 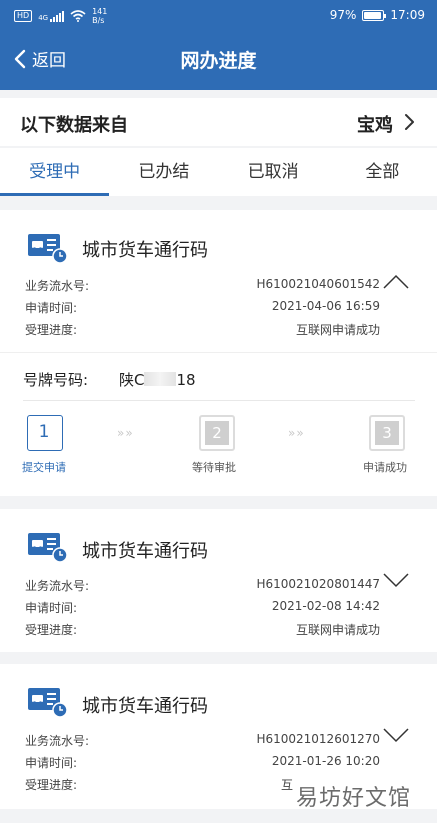 I want to click on serial-row: 业务流水号: H610021012601270, so click(x=202, y=742).